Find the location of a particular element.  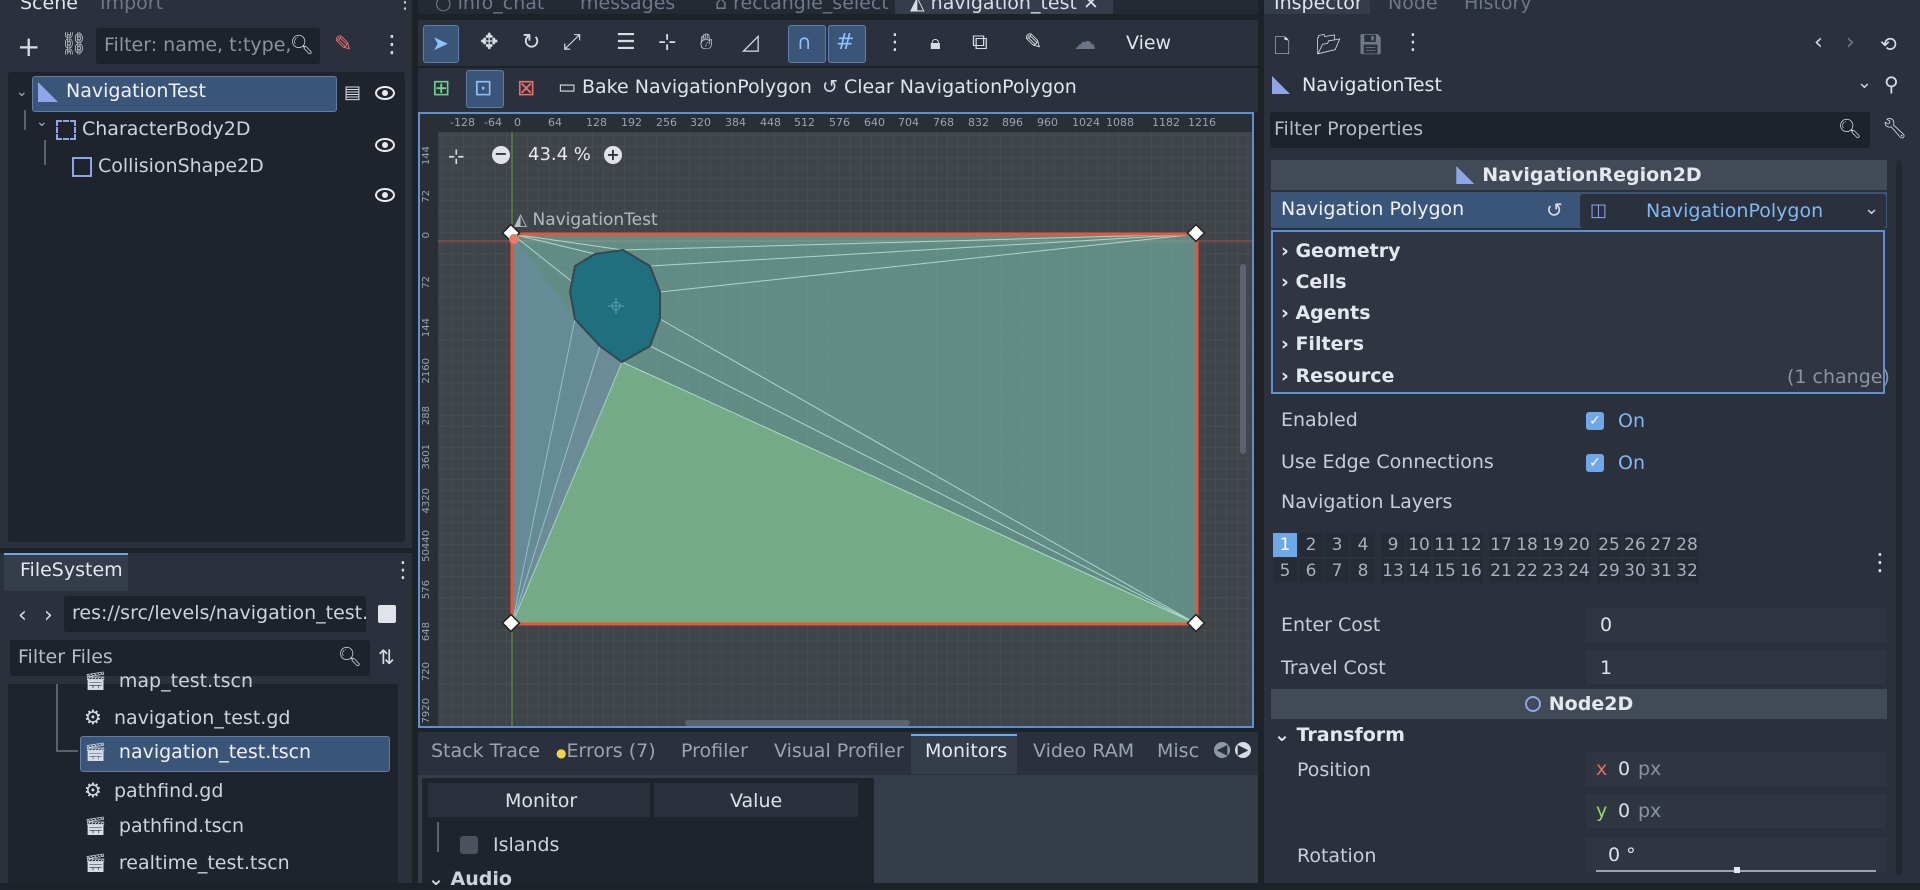

tab-node: Node is located at coordinates (1413, 7).